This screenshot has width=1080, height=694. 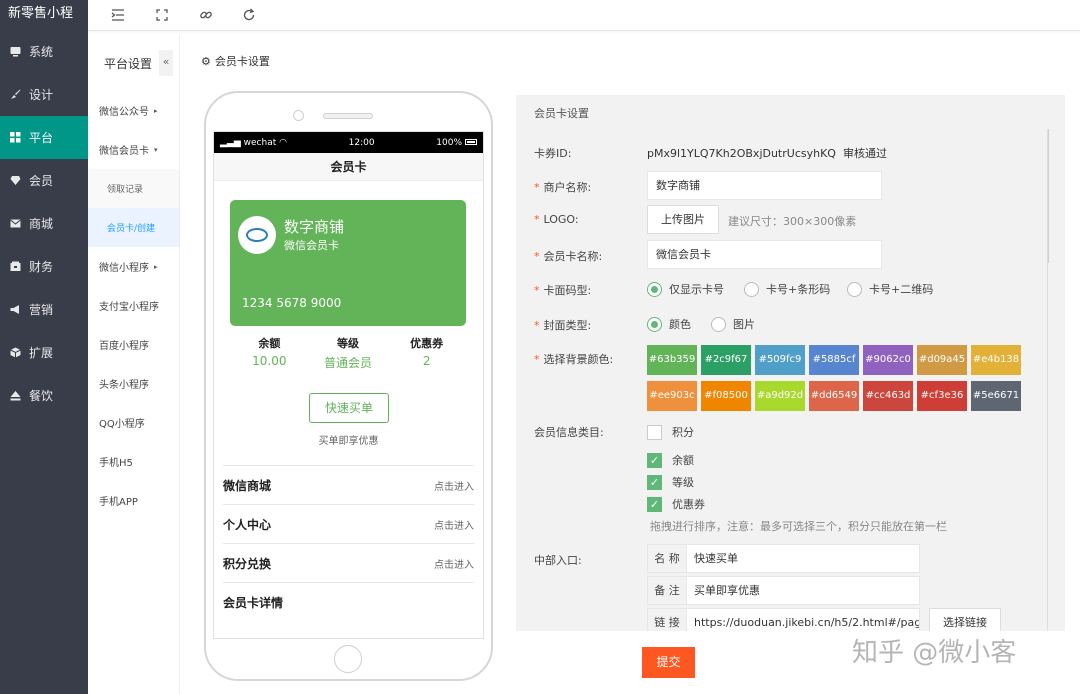 I want to click on stat-label: 余额, so click(x=269, y=343).